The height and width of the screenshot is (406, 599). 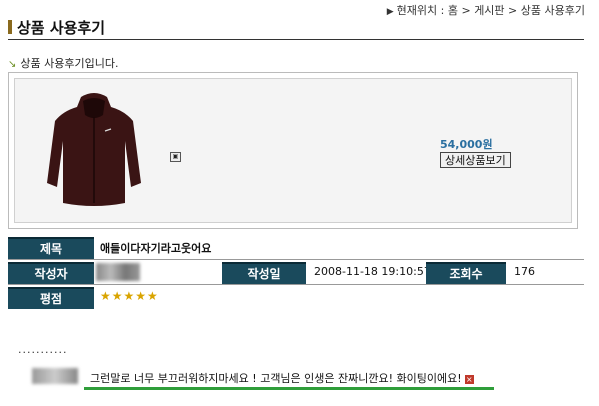 What do you see at coordinates (475, 160) in the screenshot?
I see `product-detail-button: 상세상품보기` at bounding box center [475, 160].